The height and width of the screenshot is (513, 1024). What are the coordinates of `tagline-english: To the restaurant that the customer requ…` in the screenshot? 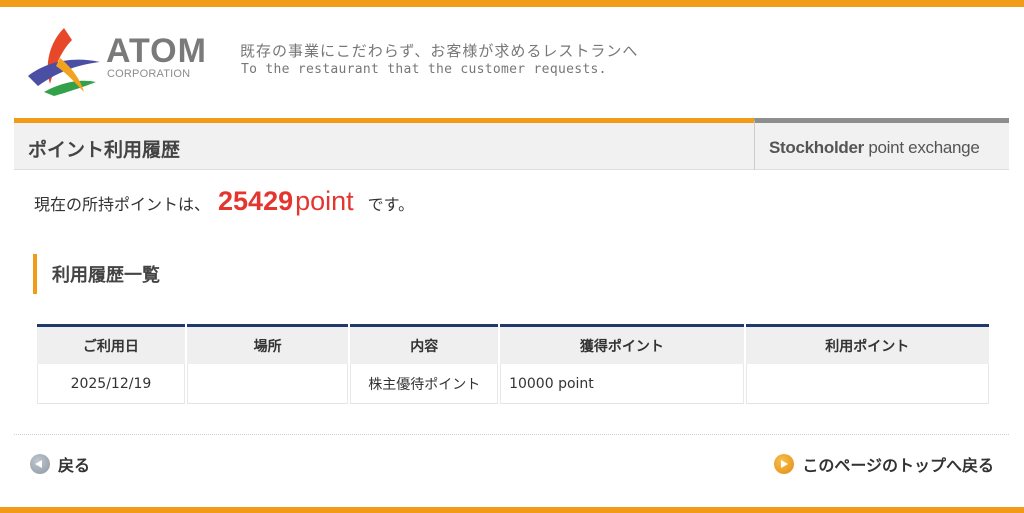 It's located at (424, 69).